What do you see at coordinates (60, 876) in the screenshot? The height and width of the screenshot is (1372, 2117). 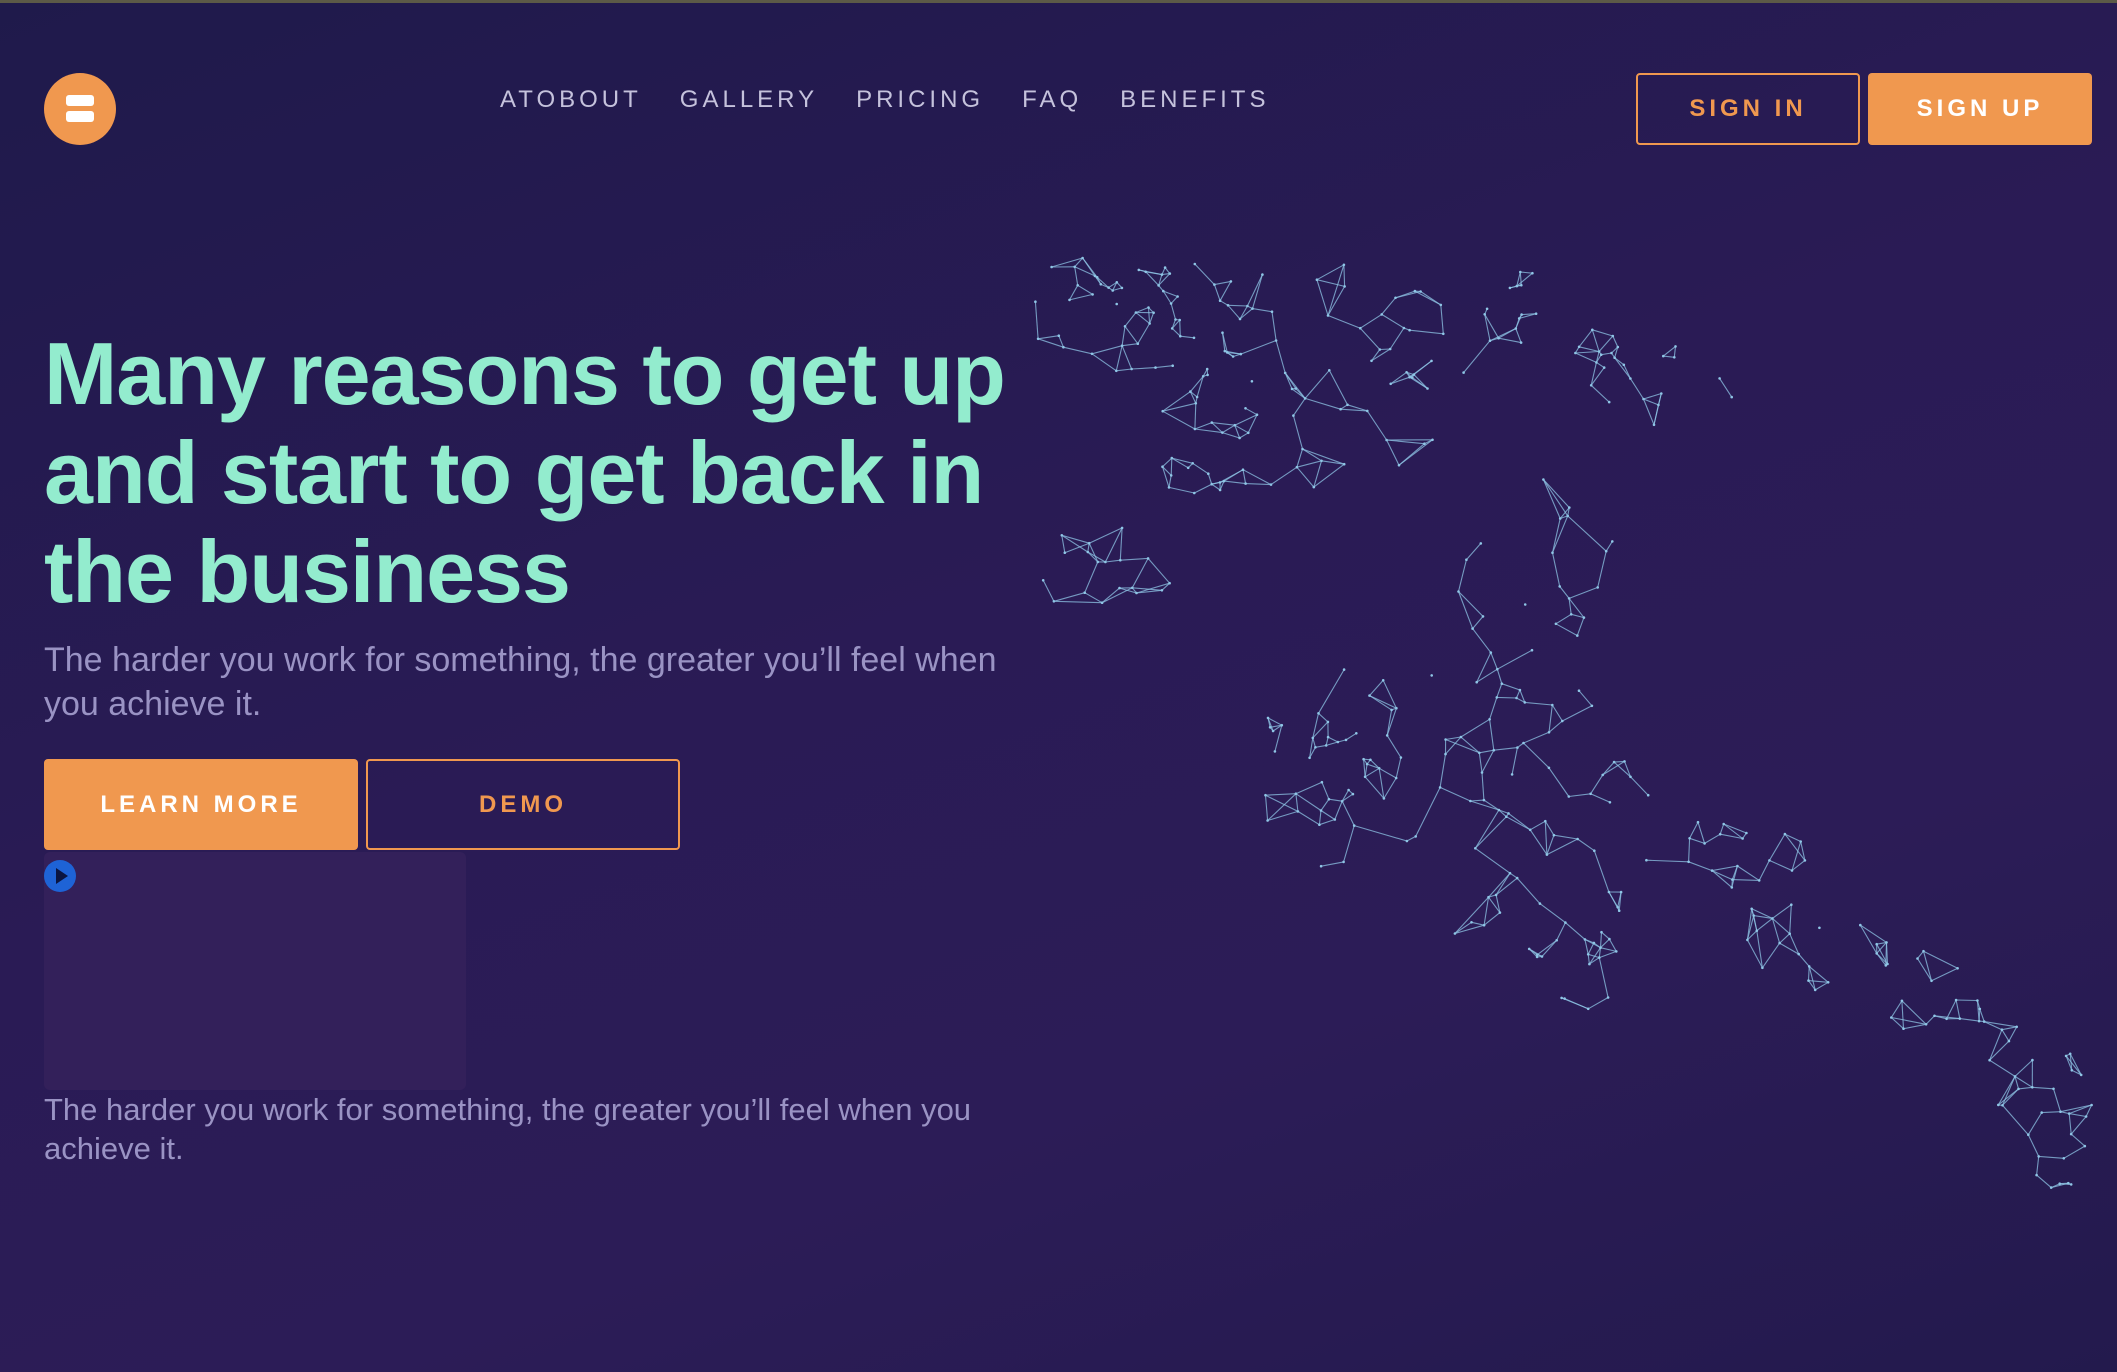 I see `play-circle-icon` at bounding box center [60, 876].